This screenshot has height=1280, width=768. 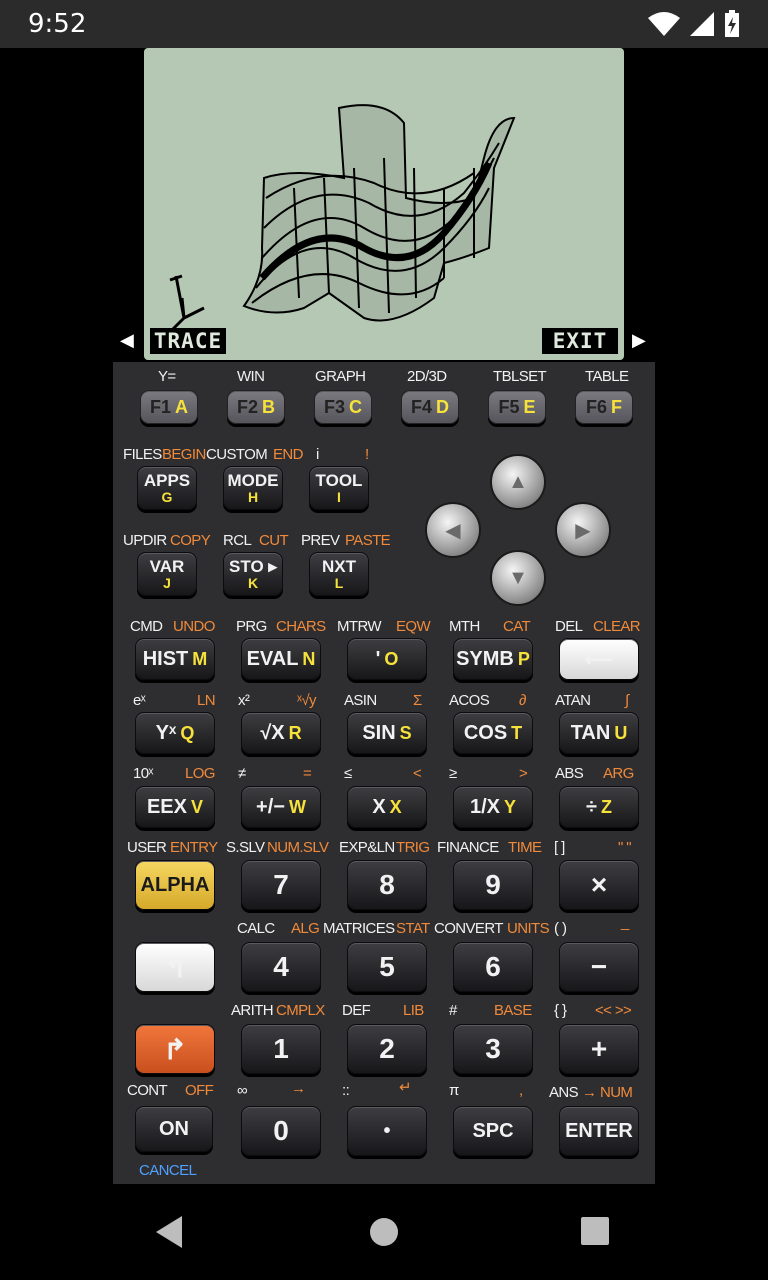 I want to click on shift-label: ARG, so click(x=618, y=773).